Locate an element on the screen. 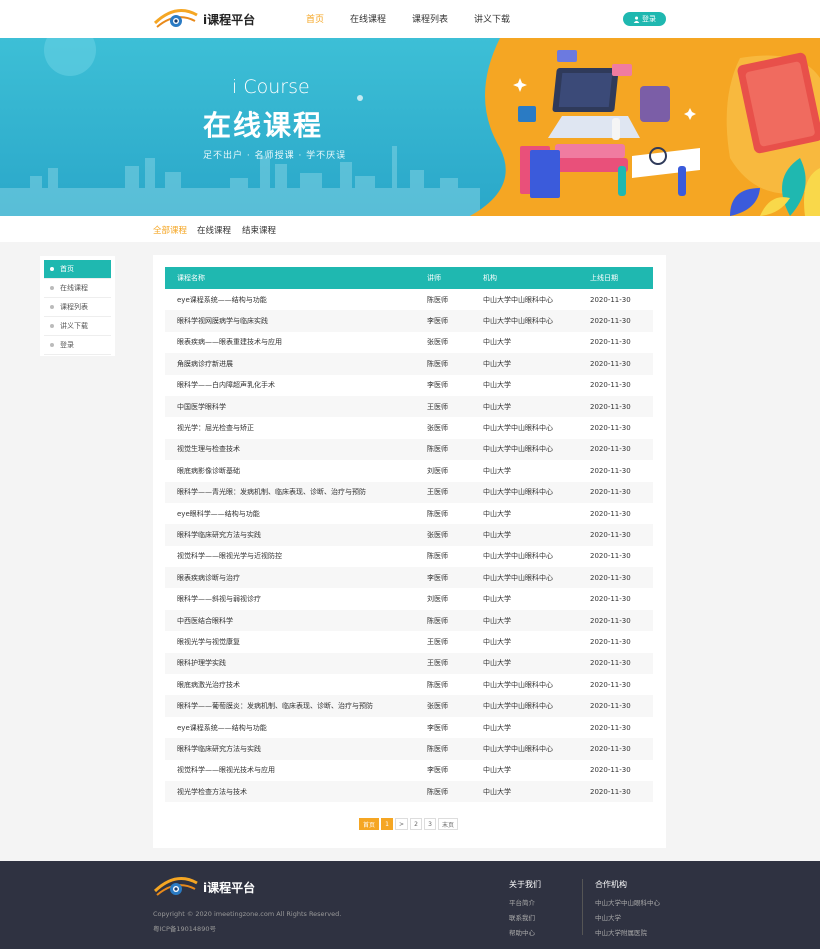  table-row: 中西医结合眼科学 陈医师 中山大学 2020-11-30 is located at coordinates (409, 620).